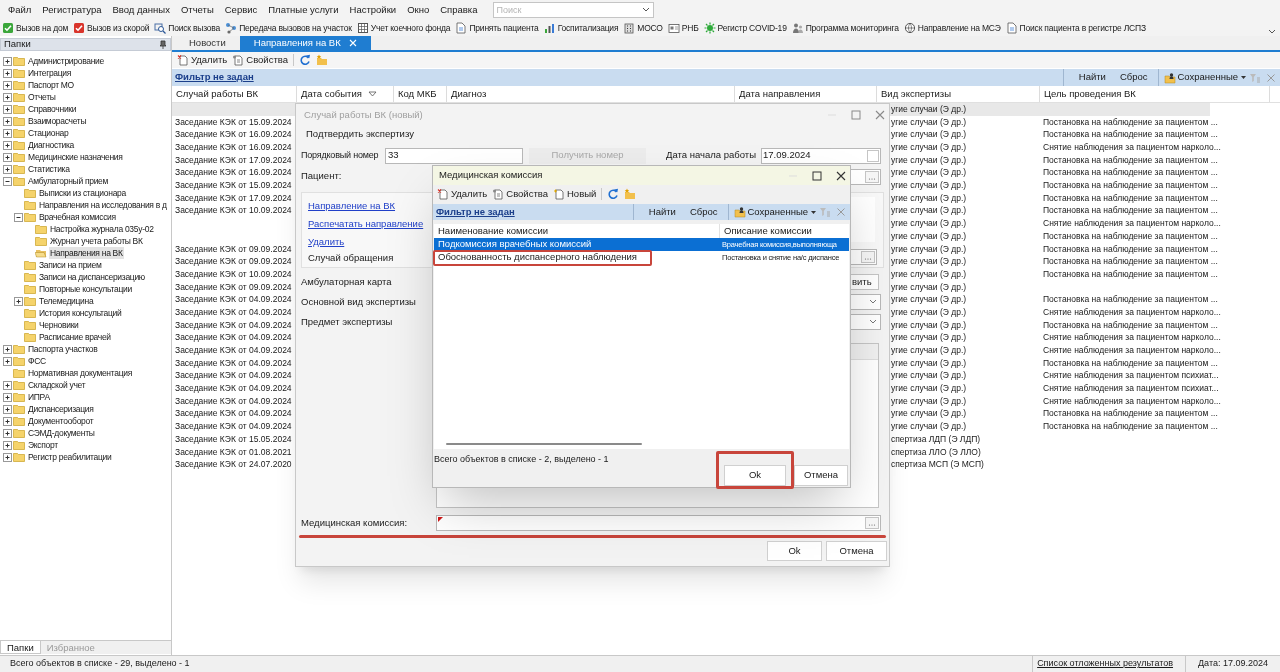 This screenshot has width=1280, height=672. I want to click on column-header: Случай работы ВК, so click(234, 94).